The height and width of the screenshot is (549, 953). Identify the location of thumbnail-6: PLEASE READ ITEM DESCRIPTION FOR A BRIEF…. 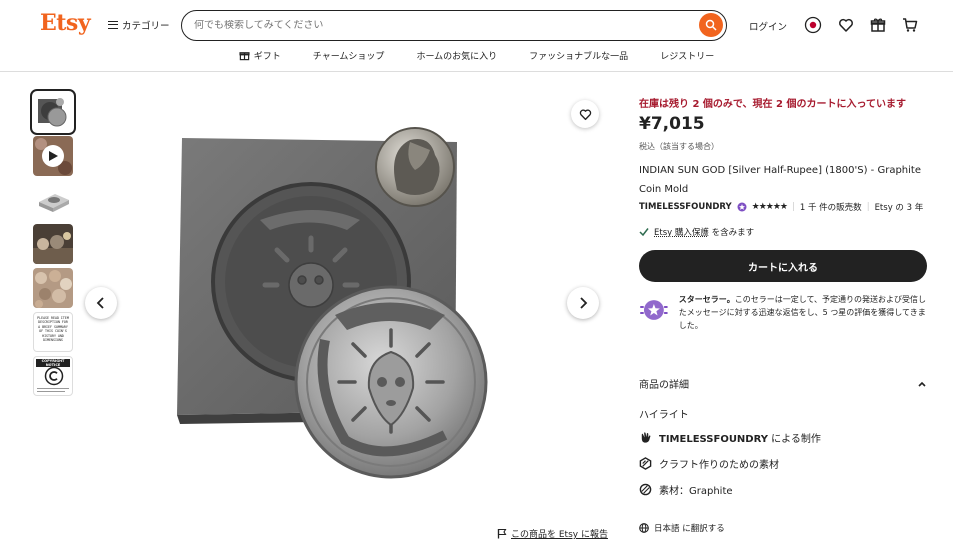
(53, 332).